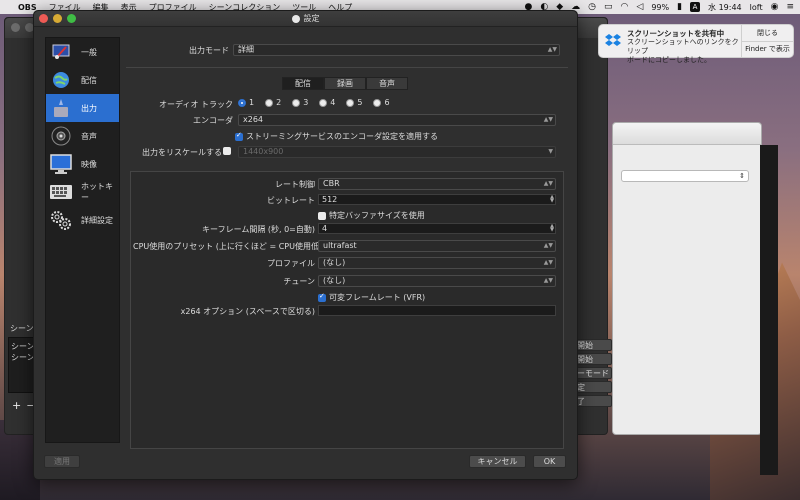  I want to click on rate-control-select: CBR ▲▼, so click(437, 184).